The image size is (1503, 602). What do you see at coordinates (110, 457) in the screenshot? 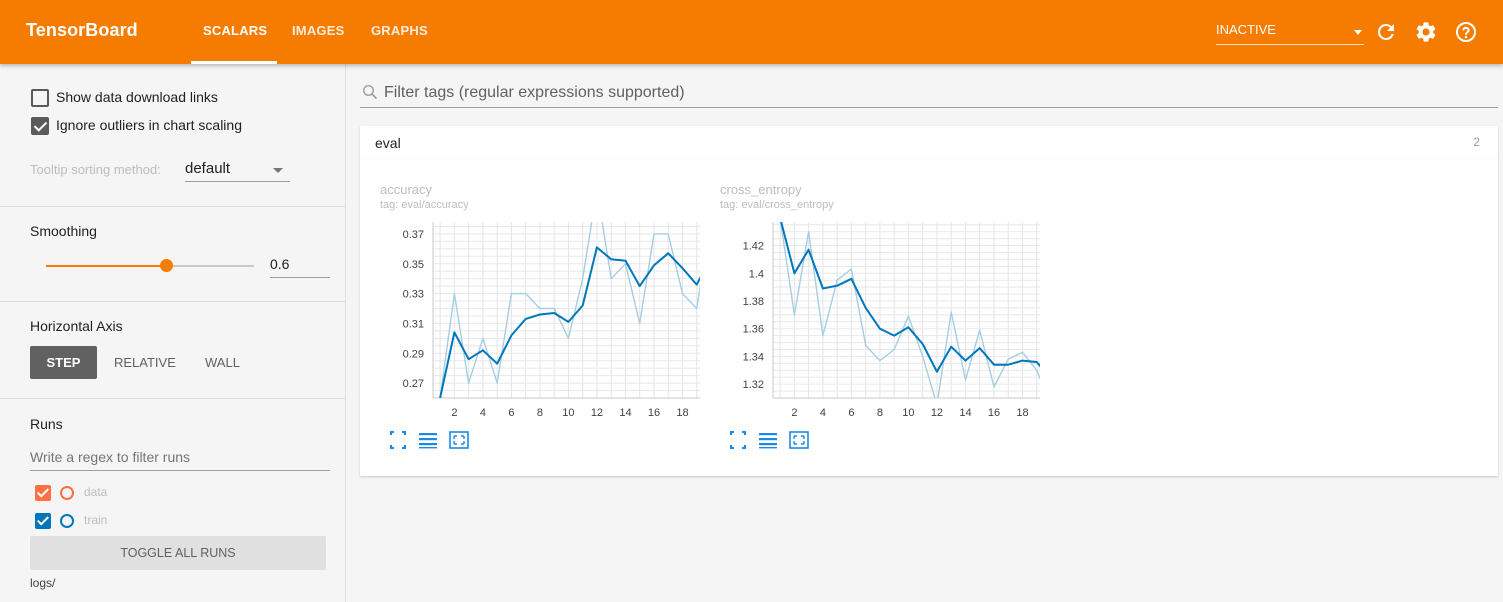
I see `runs-filter-placeholder: Write a regex to filter runs` at bounding box center [110, 457].